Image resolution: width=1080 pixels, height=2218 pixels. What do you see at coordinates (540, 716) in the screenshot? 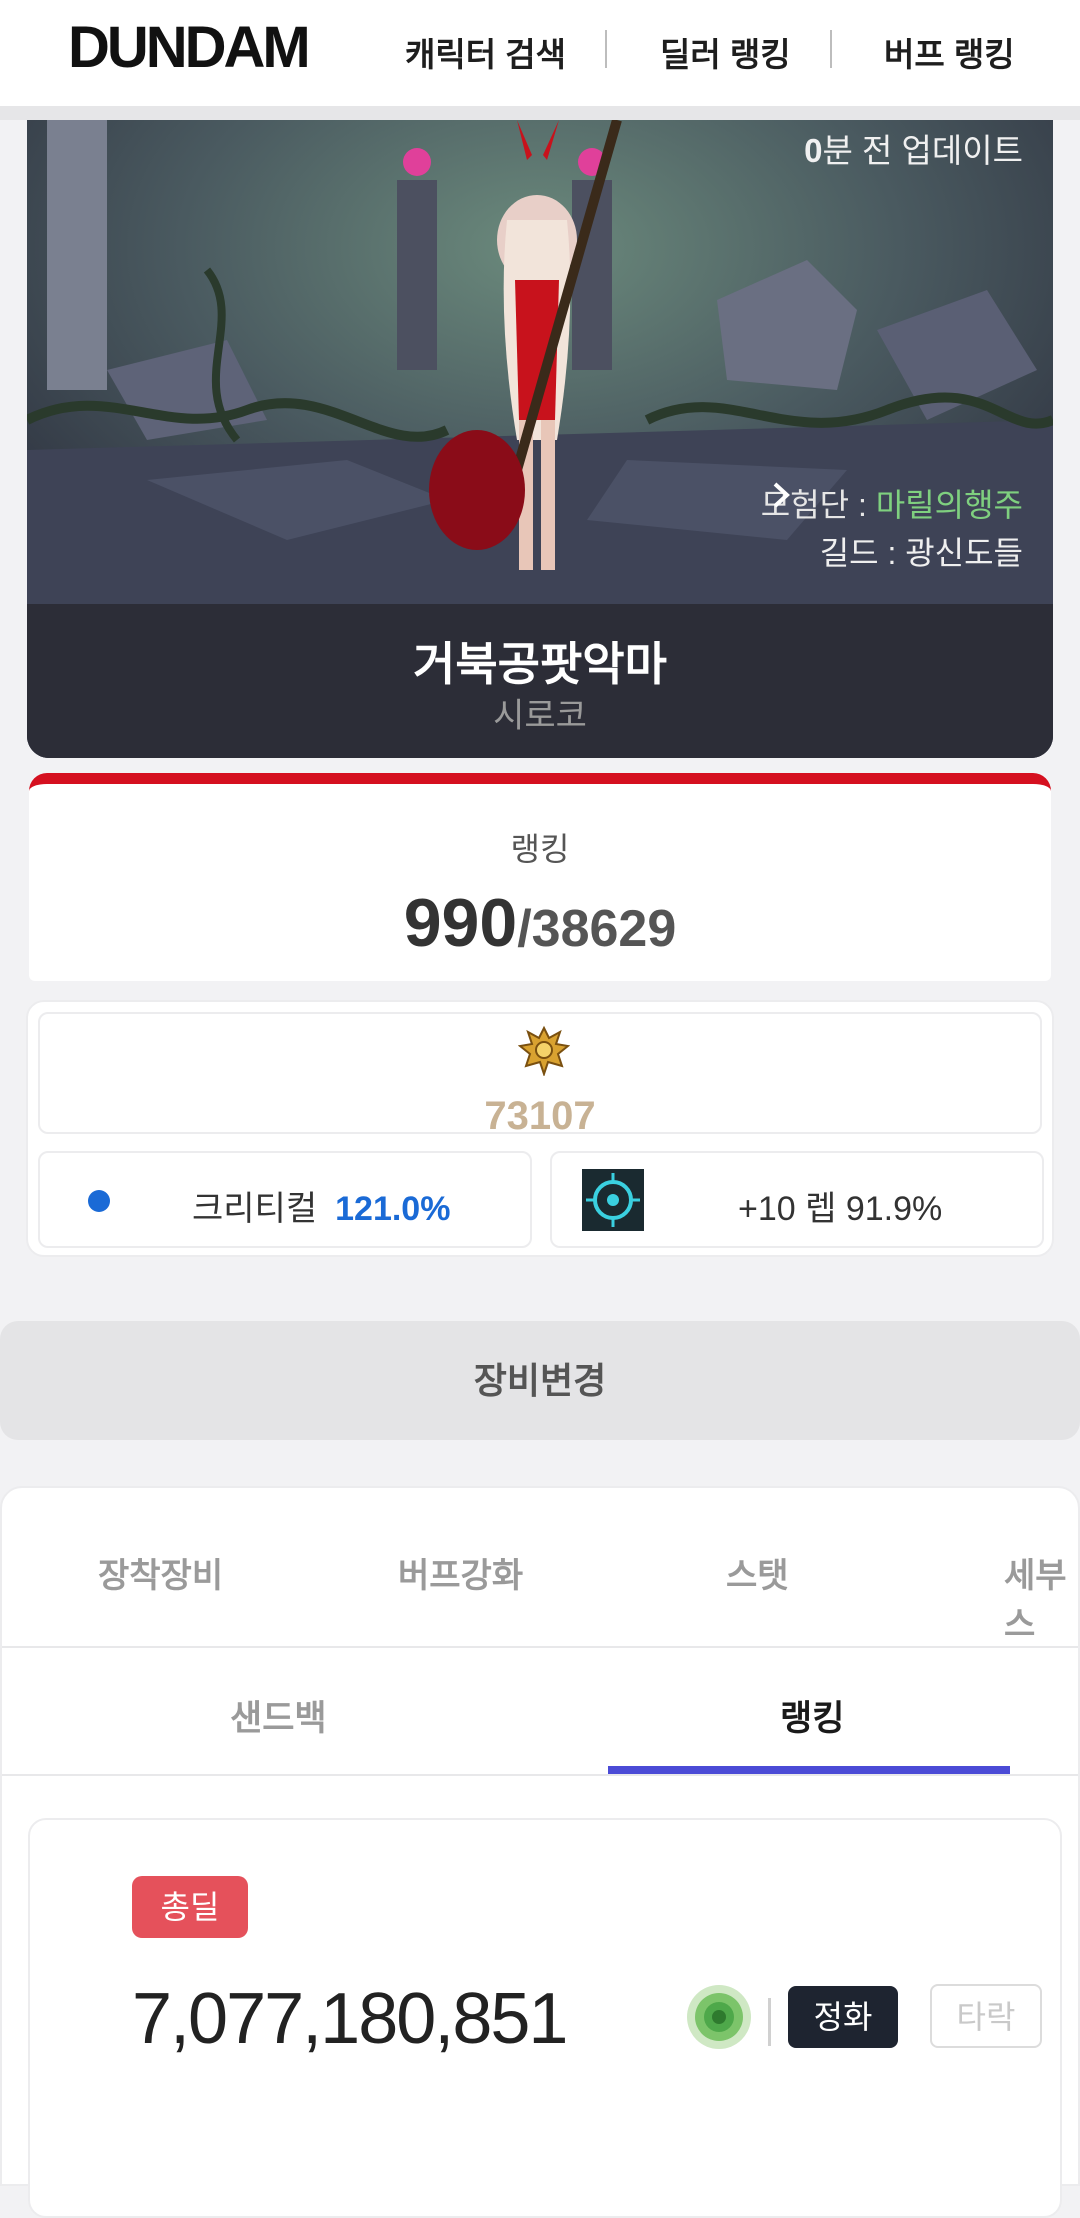
I see `character-server: 시로코` at bounding box center [540, 716].